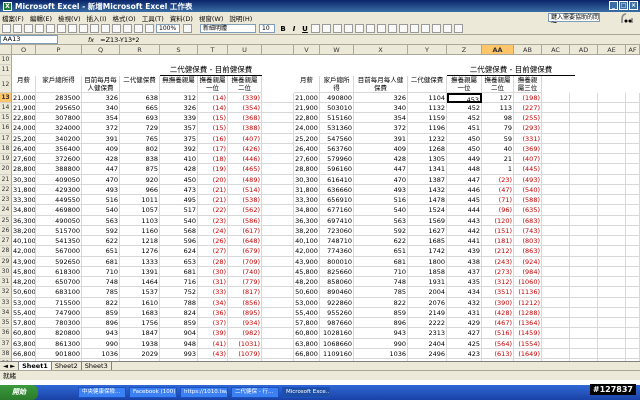 This screenshot has height=400, width=640. What do you see at coordinates (498, 148) in the screenshot?
I see `table-cell: 40` at bounding box center [498, 148].